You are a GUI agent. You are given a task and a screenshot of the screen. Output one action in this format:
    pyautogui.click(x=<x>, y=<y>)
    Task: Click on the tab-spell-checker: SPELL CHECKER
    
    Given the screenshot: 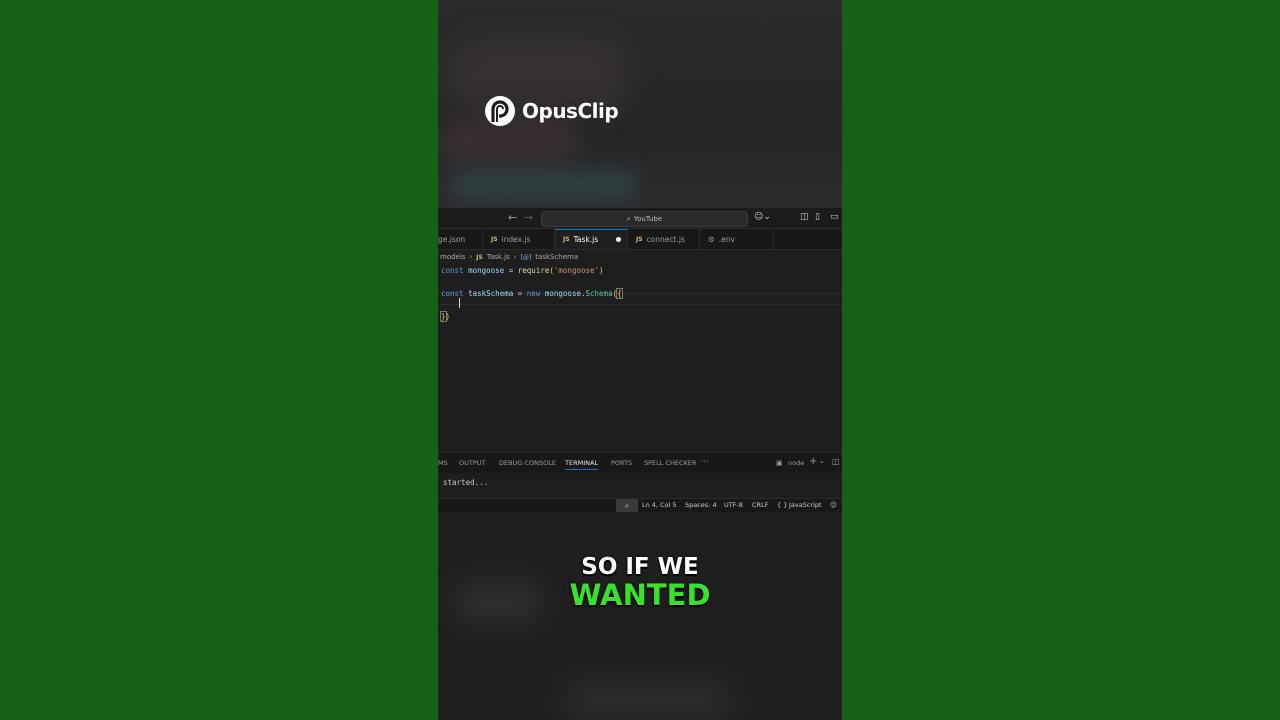 What is the action you would take?
    pyautogui.click(x=670, y=463)
    